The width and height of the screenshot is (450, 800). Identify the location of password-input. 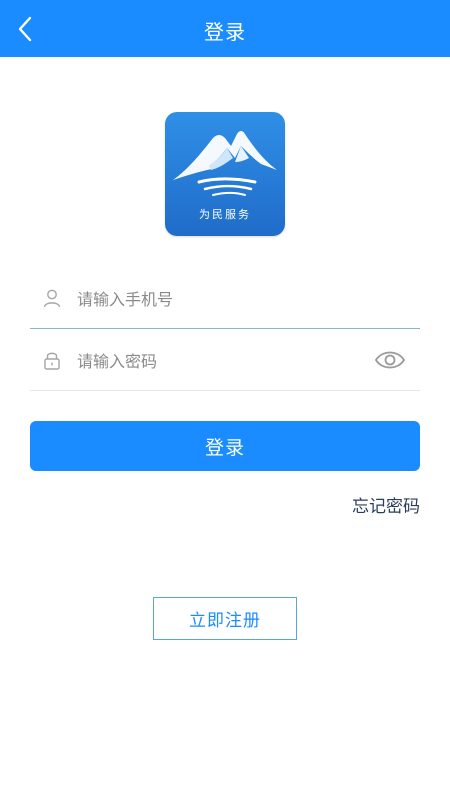
(222, 361).